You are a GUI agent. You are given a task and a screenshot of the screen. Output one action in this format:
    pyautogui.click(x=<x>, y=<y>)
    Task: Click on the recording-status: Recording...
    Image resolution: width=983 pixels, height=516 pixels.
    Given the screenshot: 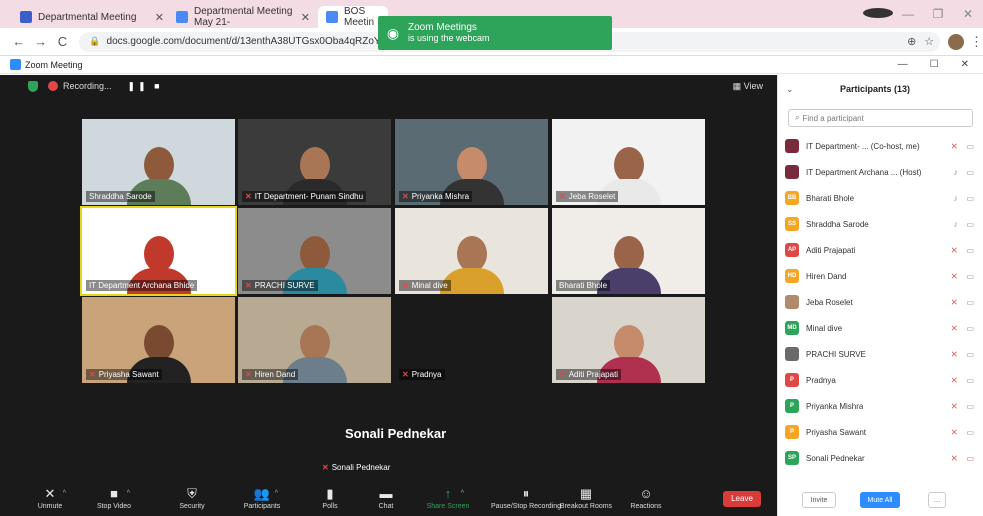 What is the action you would take?
    pyautogui.click(x=87, y=86)
    